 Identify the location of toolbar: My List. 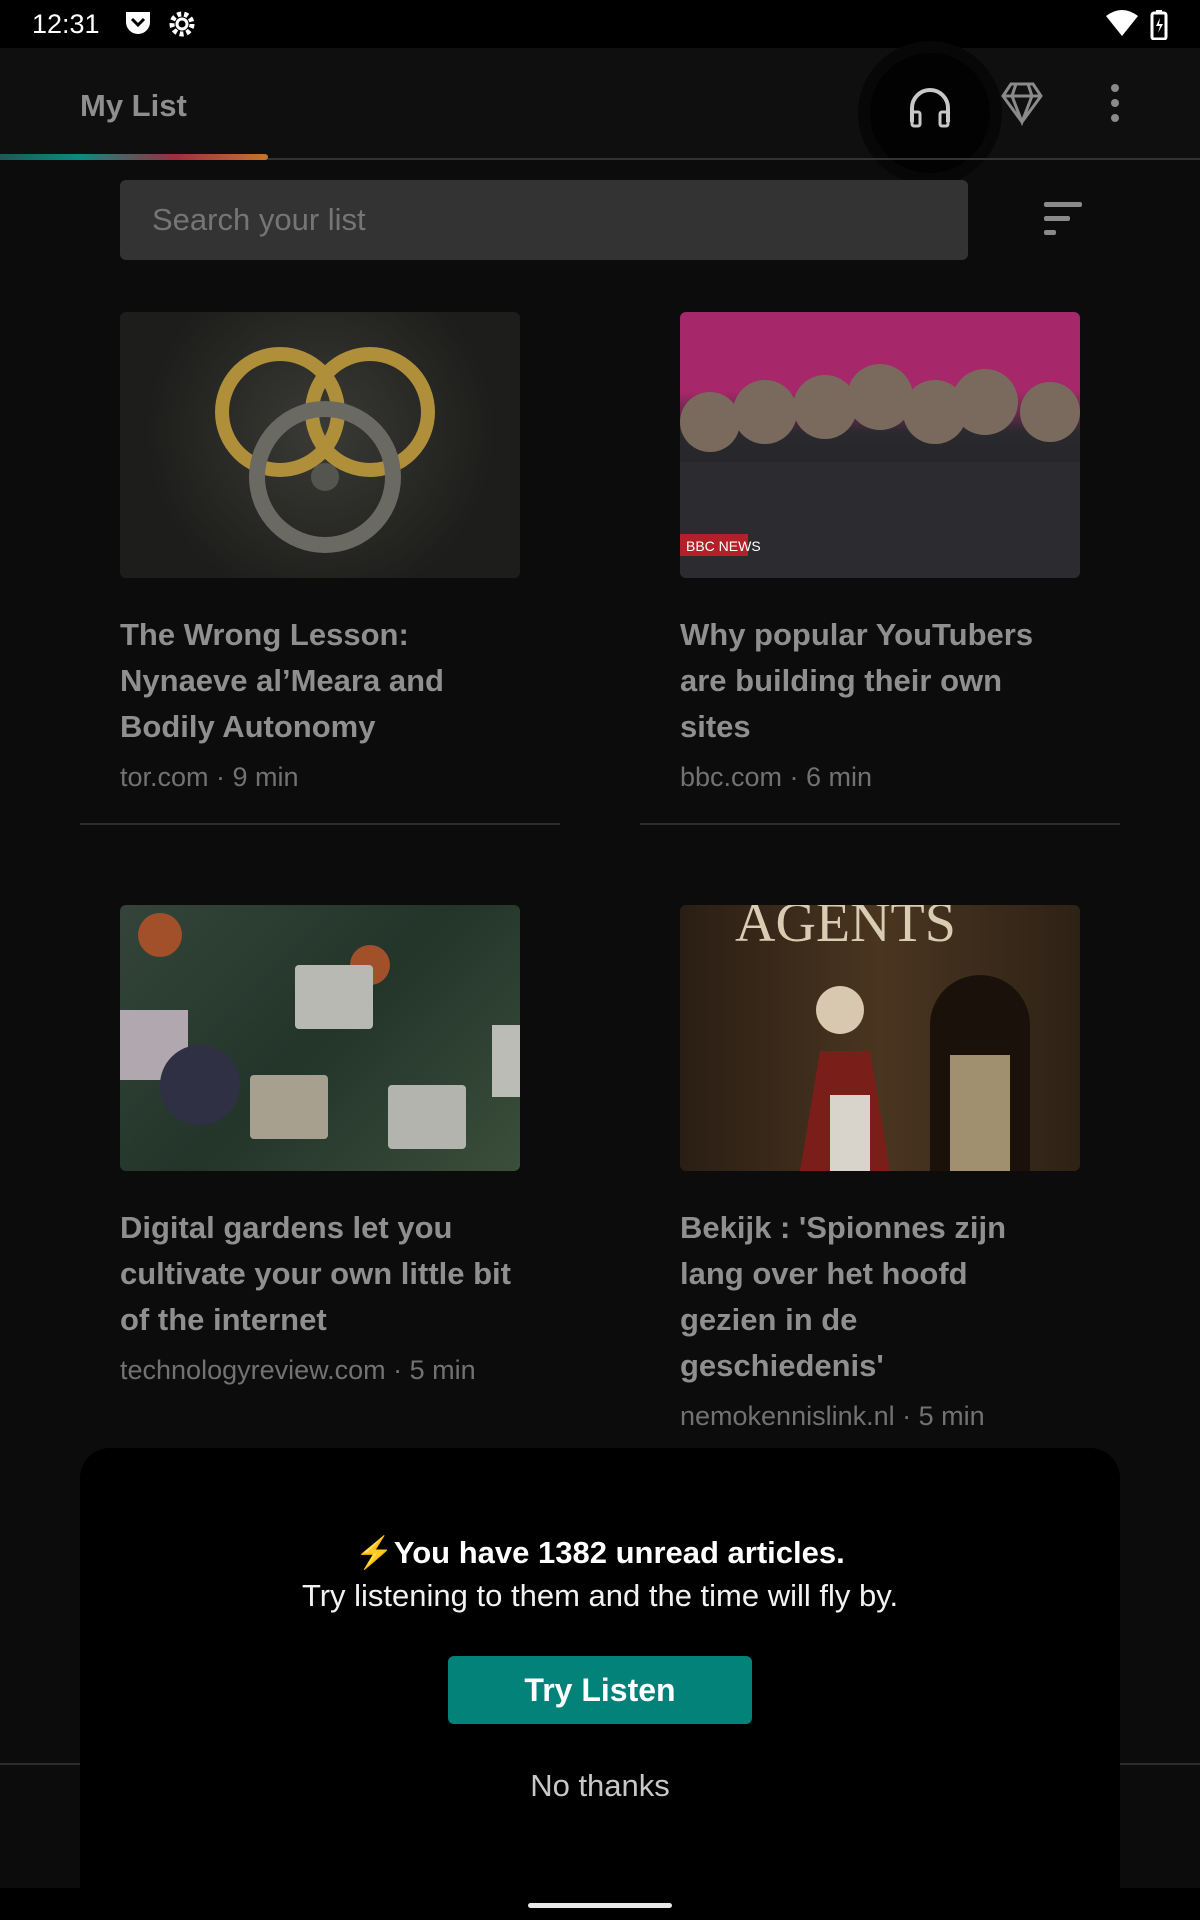
(600, 110).